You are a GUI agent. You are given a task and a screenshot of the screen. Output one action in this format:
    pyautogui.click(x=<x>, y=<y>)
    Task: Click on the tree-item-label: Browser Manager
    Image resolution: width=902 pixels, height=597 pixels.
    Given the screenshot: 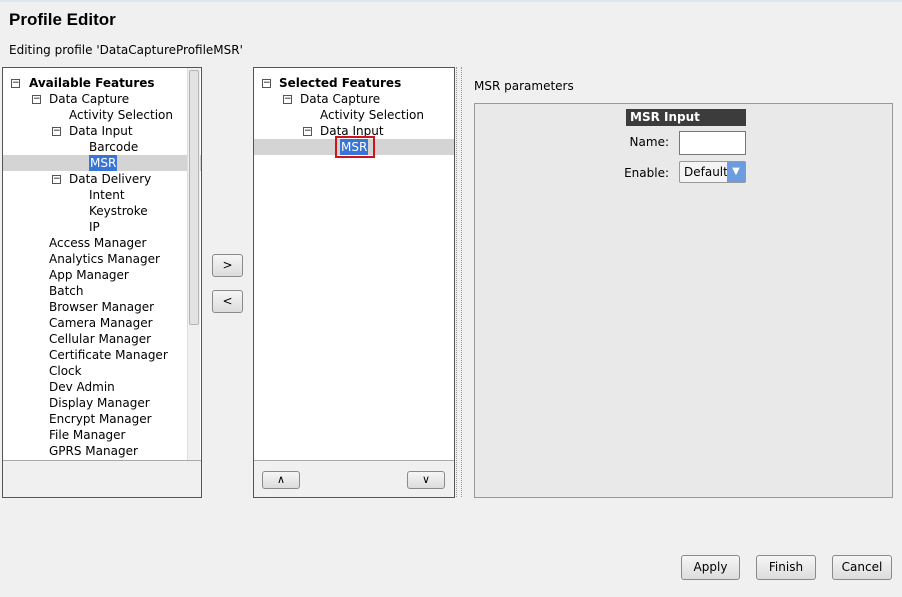 What is the action you would take?
    pyautogui.click(x=102, y=307)
    